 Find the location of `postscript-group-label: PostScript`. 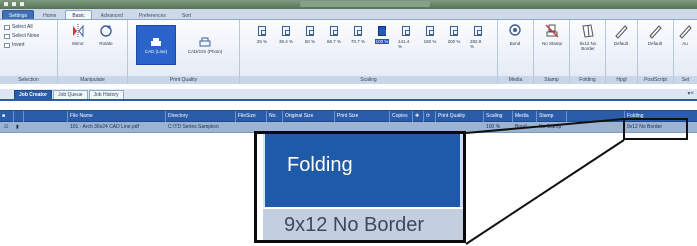

postscript-group-label: PostScript is located at coordinates (655, 80).